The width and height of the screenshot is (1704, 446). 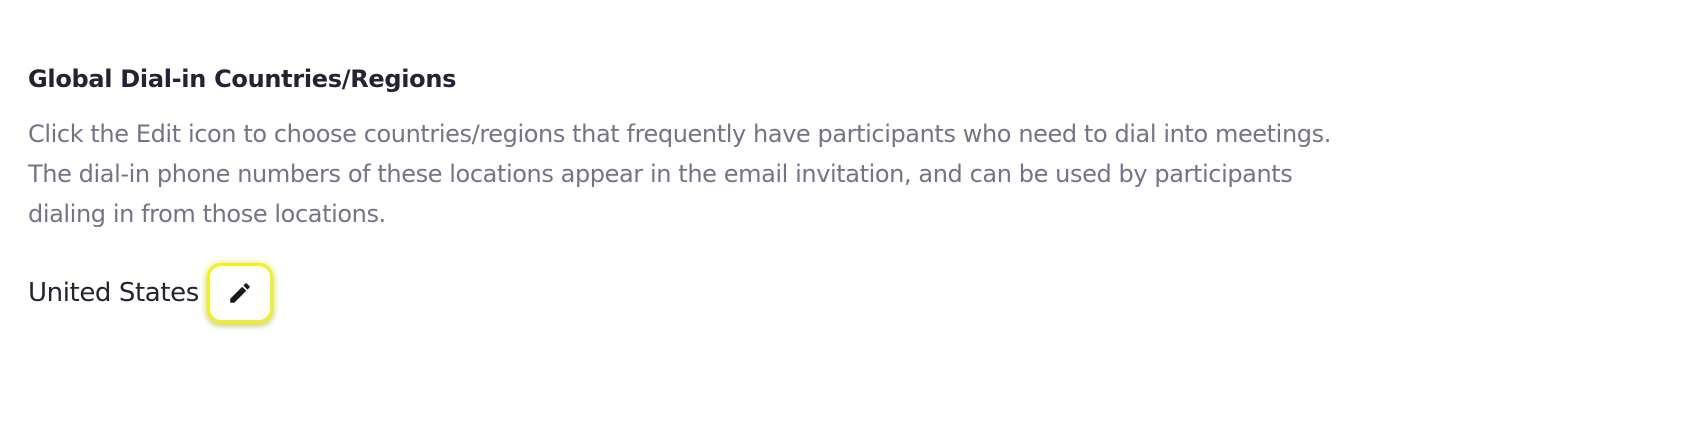 I want to click on edit-countries-button, so click(x=239, y=293).